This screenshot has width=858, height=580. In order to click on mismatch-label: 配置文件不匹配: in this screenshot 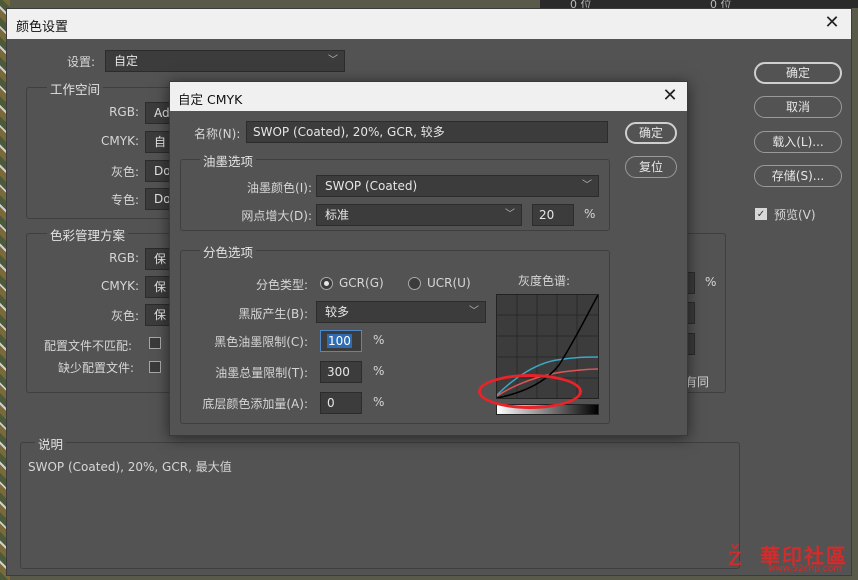, I will do `click(88, 346)`.